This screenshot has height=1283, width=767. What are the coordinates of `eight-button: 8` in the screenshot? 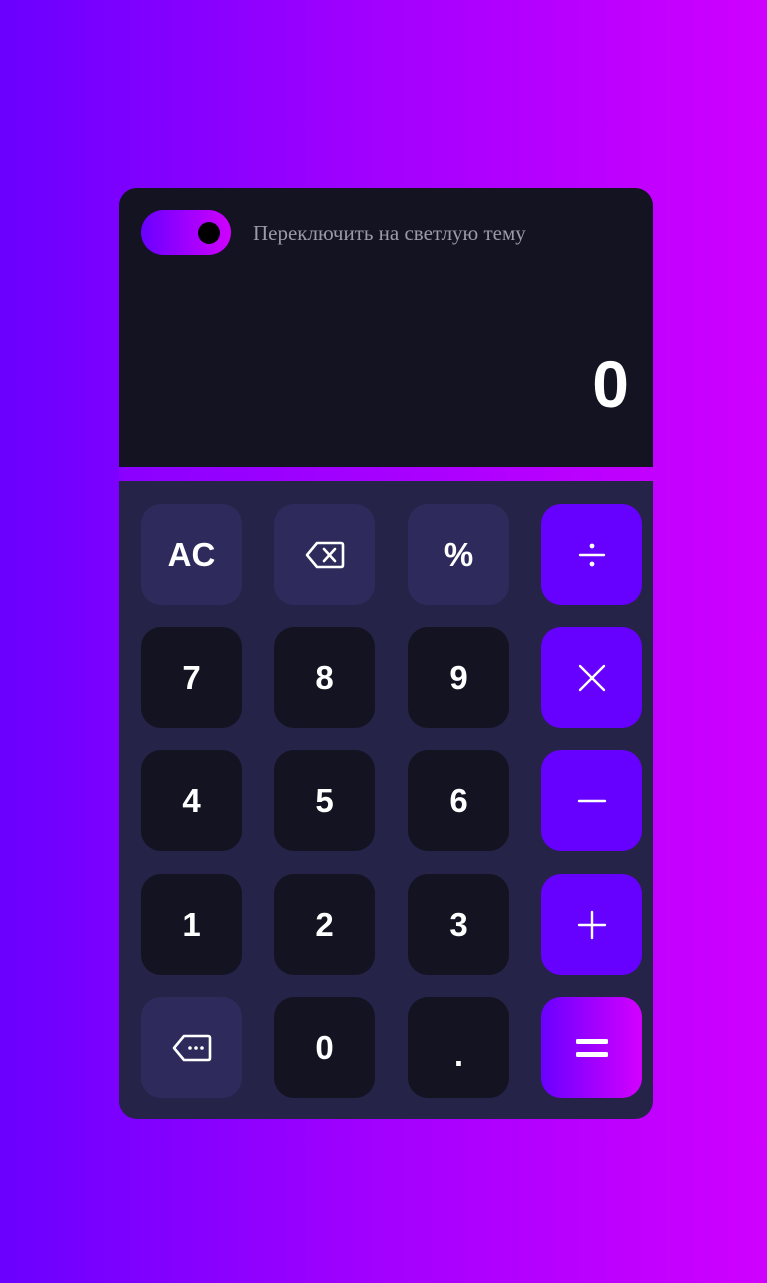 It's located at (324, 677).